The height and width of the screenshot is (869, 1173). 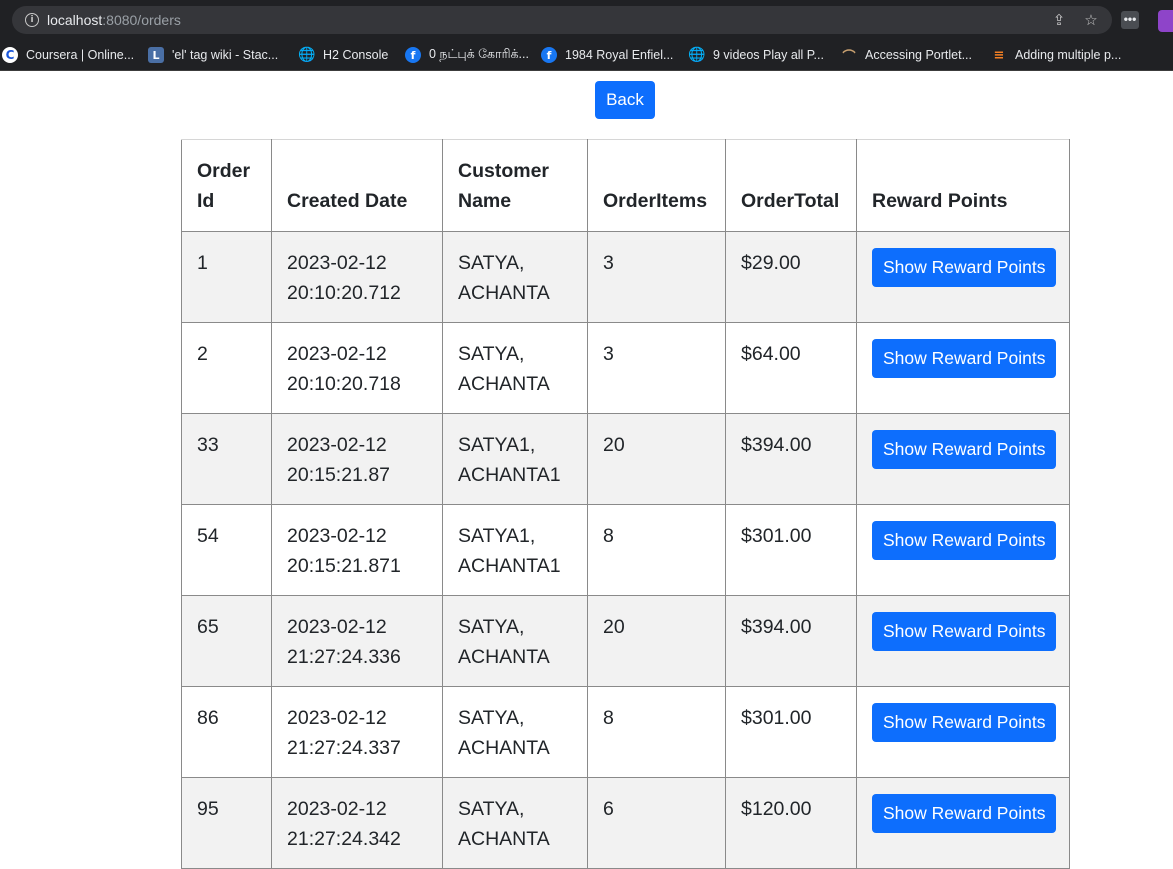 What do you see at coordinates (357, 368) in the screenshot?
I see `cell-created-date: 2023-02-12 20:10:20.718` at bounding box center [357, 368].